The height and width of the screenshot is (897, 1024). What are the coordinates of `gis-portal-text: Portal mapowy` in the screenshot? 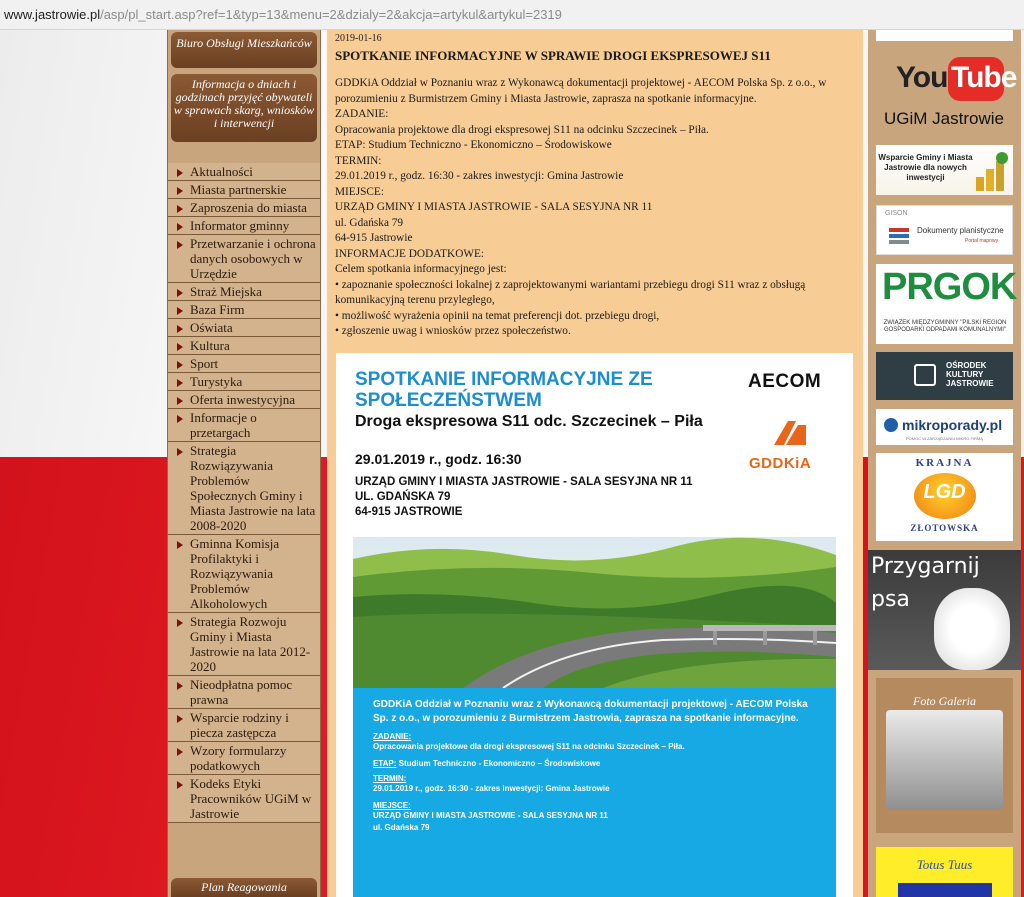 It's located at (982, 241).